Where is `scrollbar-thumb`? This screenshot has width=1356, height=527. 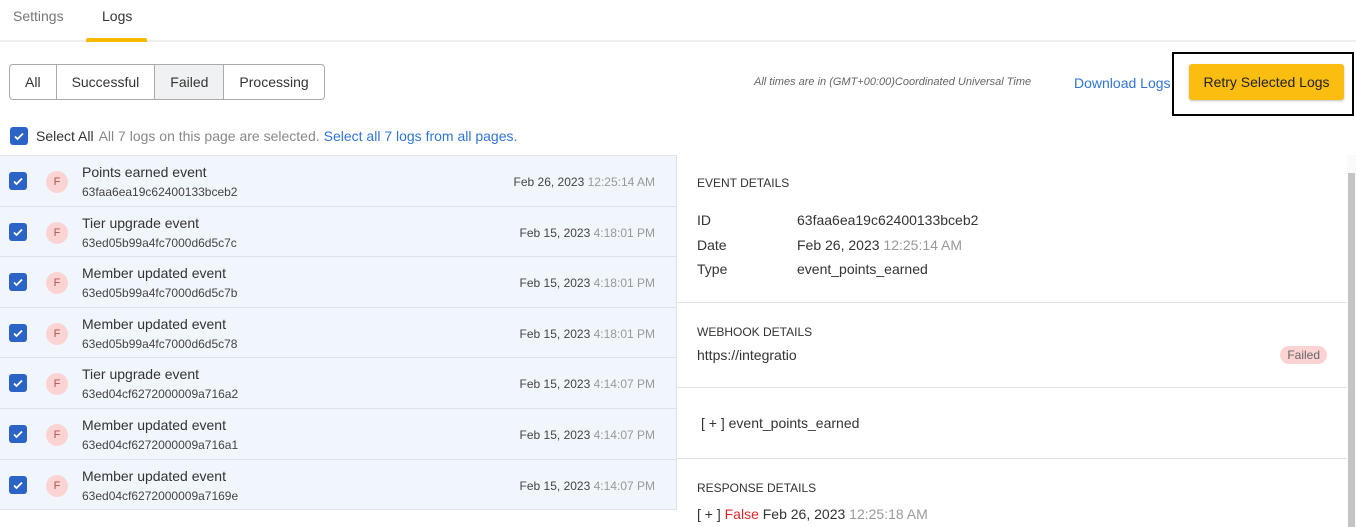 scrollbar-thumb is located at coordinates (1351, 350).